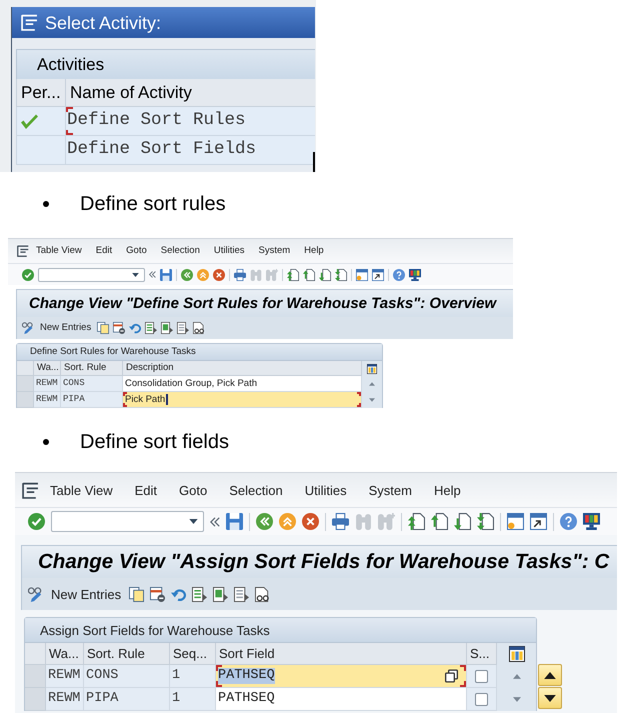 This screenshot has width=625, height=713. I want to click on scroll-down-button, so click(550, 698).